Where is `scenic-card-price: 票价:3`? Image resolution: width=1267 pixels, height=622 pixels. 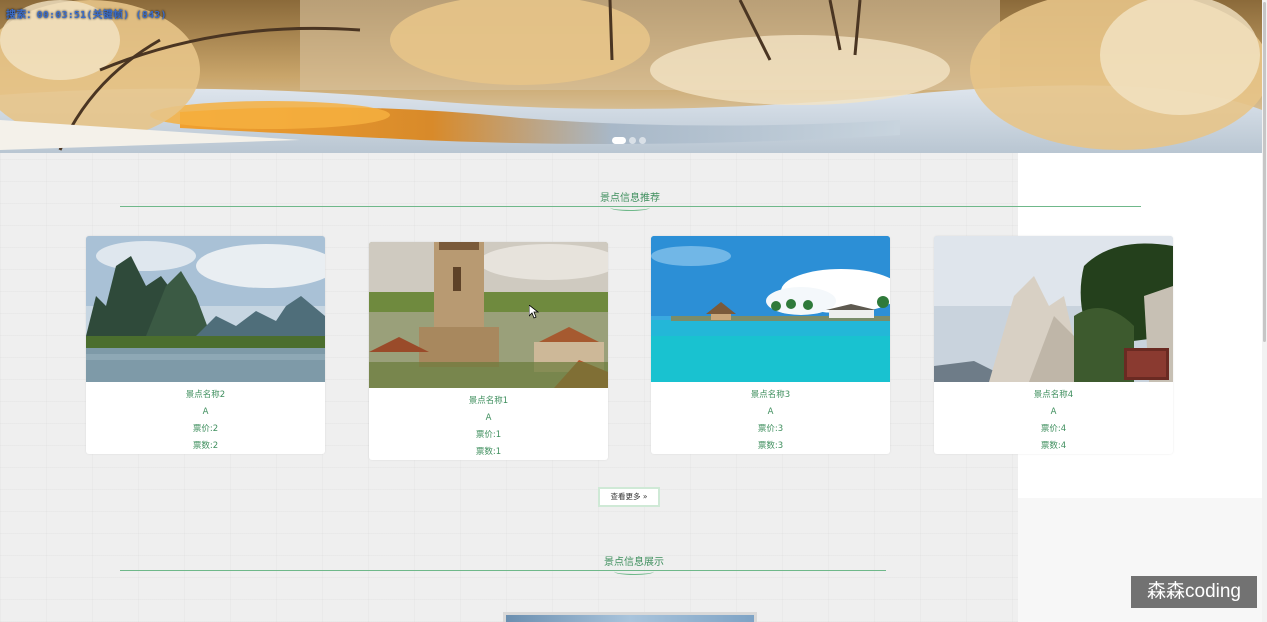
scenic-card-price: 票价:3 is located at coordinates (770, 429).